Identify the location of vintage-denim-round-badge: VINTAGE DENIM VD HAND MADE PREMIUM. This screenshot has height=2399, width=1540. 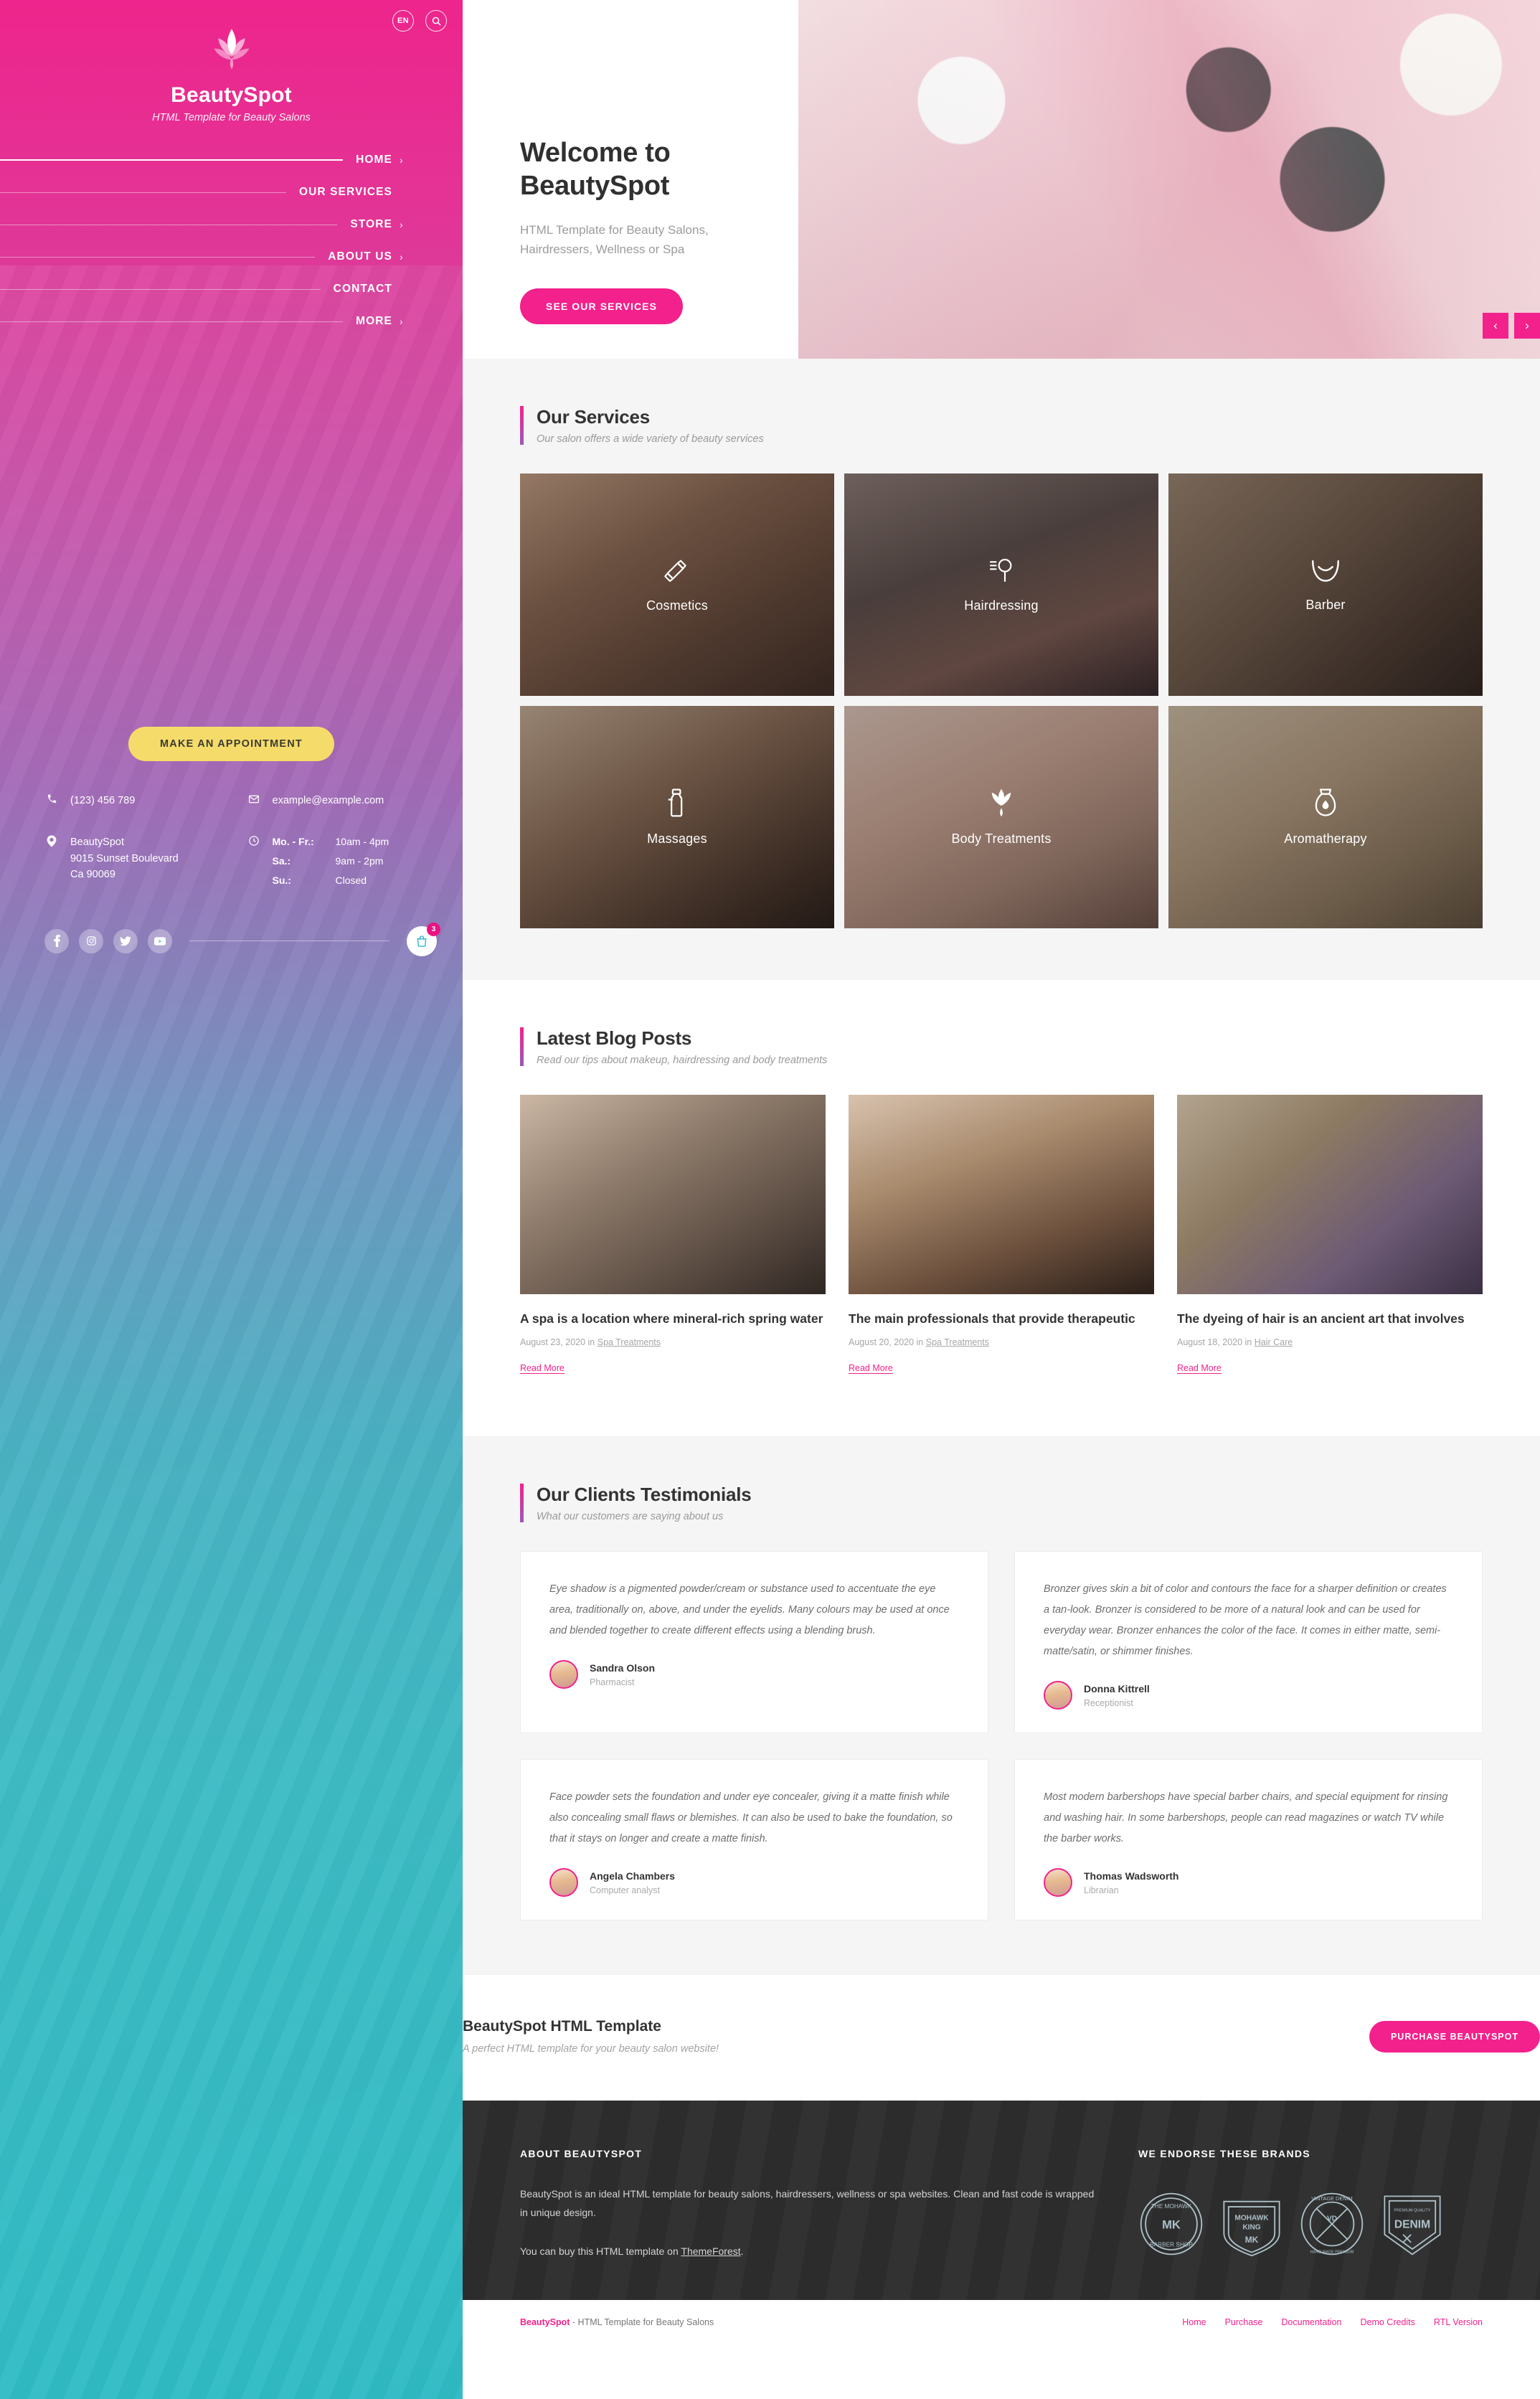
(1332, 2224).